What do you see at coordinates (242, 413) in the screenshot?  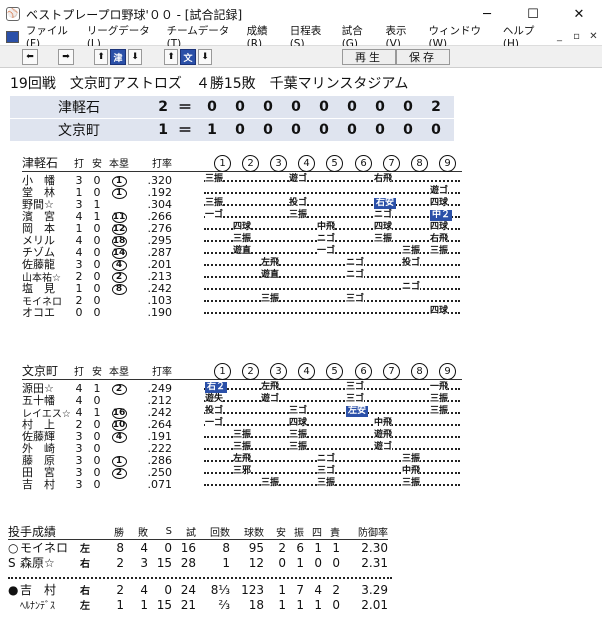 I see `batter-row: レイエス☆ 4 1 16.242 投ゴ 三ゴ 左安 三振` at bounding box center [242, 413].